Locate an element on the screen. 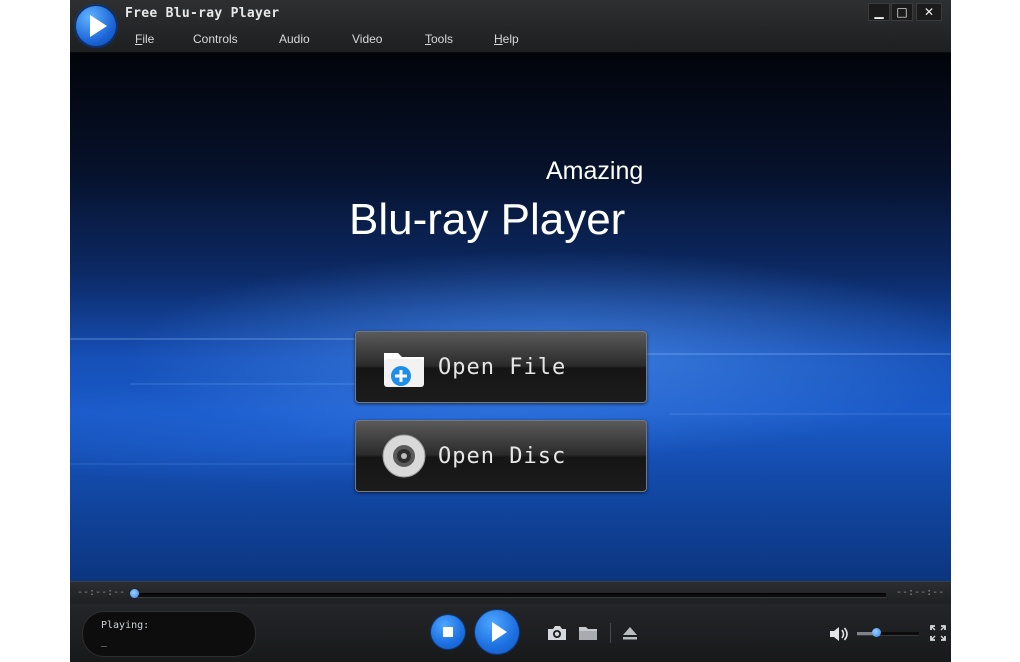 The height and width of the screenshot is (662, 1020). menu-file: File is located at coordinates (144, 39).